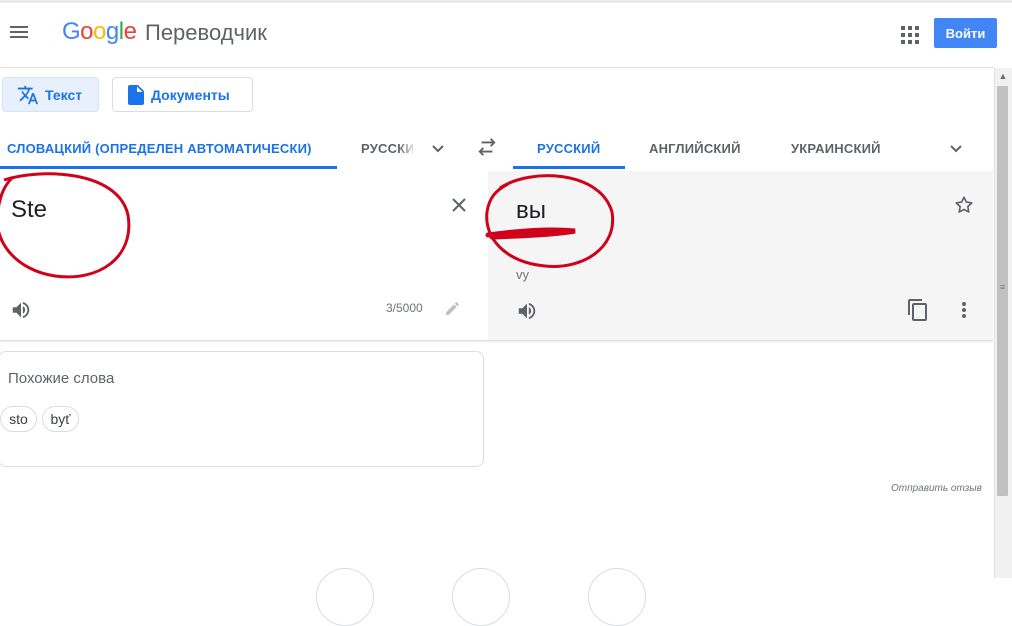 The height and width of the screenshot is (626, 1012). What do you see at coordinates (569, 167) in the screenshot?
I see `target-tab-active-indicator` at bounding box center [569, 167].